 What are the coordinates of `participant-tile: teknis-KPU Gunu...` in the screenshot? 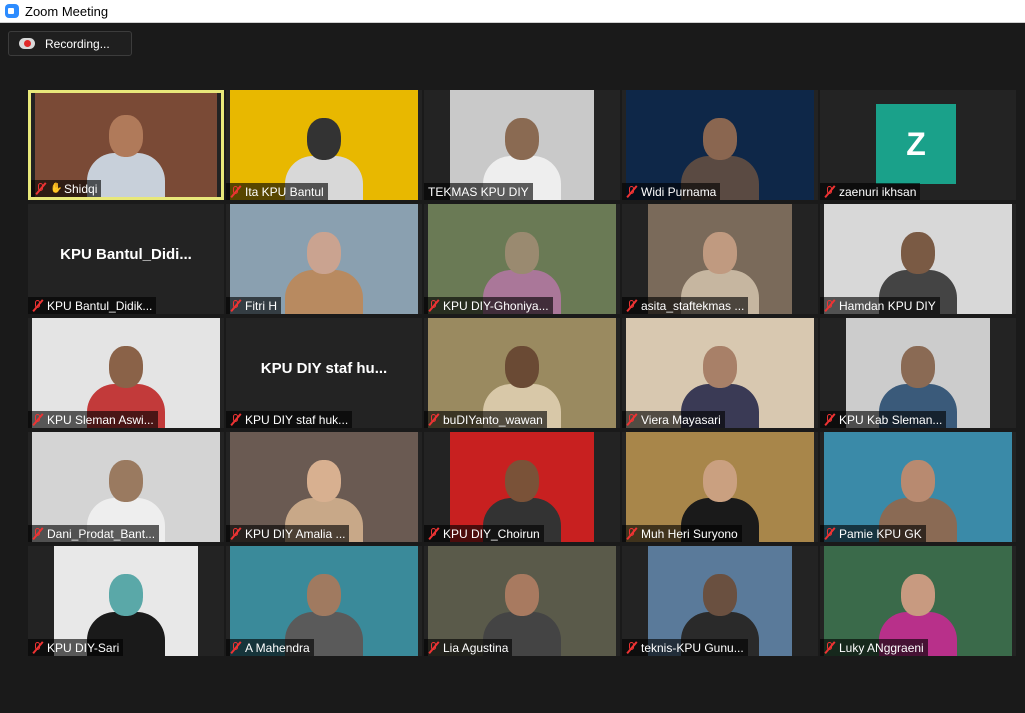 It's located at (720, 601).